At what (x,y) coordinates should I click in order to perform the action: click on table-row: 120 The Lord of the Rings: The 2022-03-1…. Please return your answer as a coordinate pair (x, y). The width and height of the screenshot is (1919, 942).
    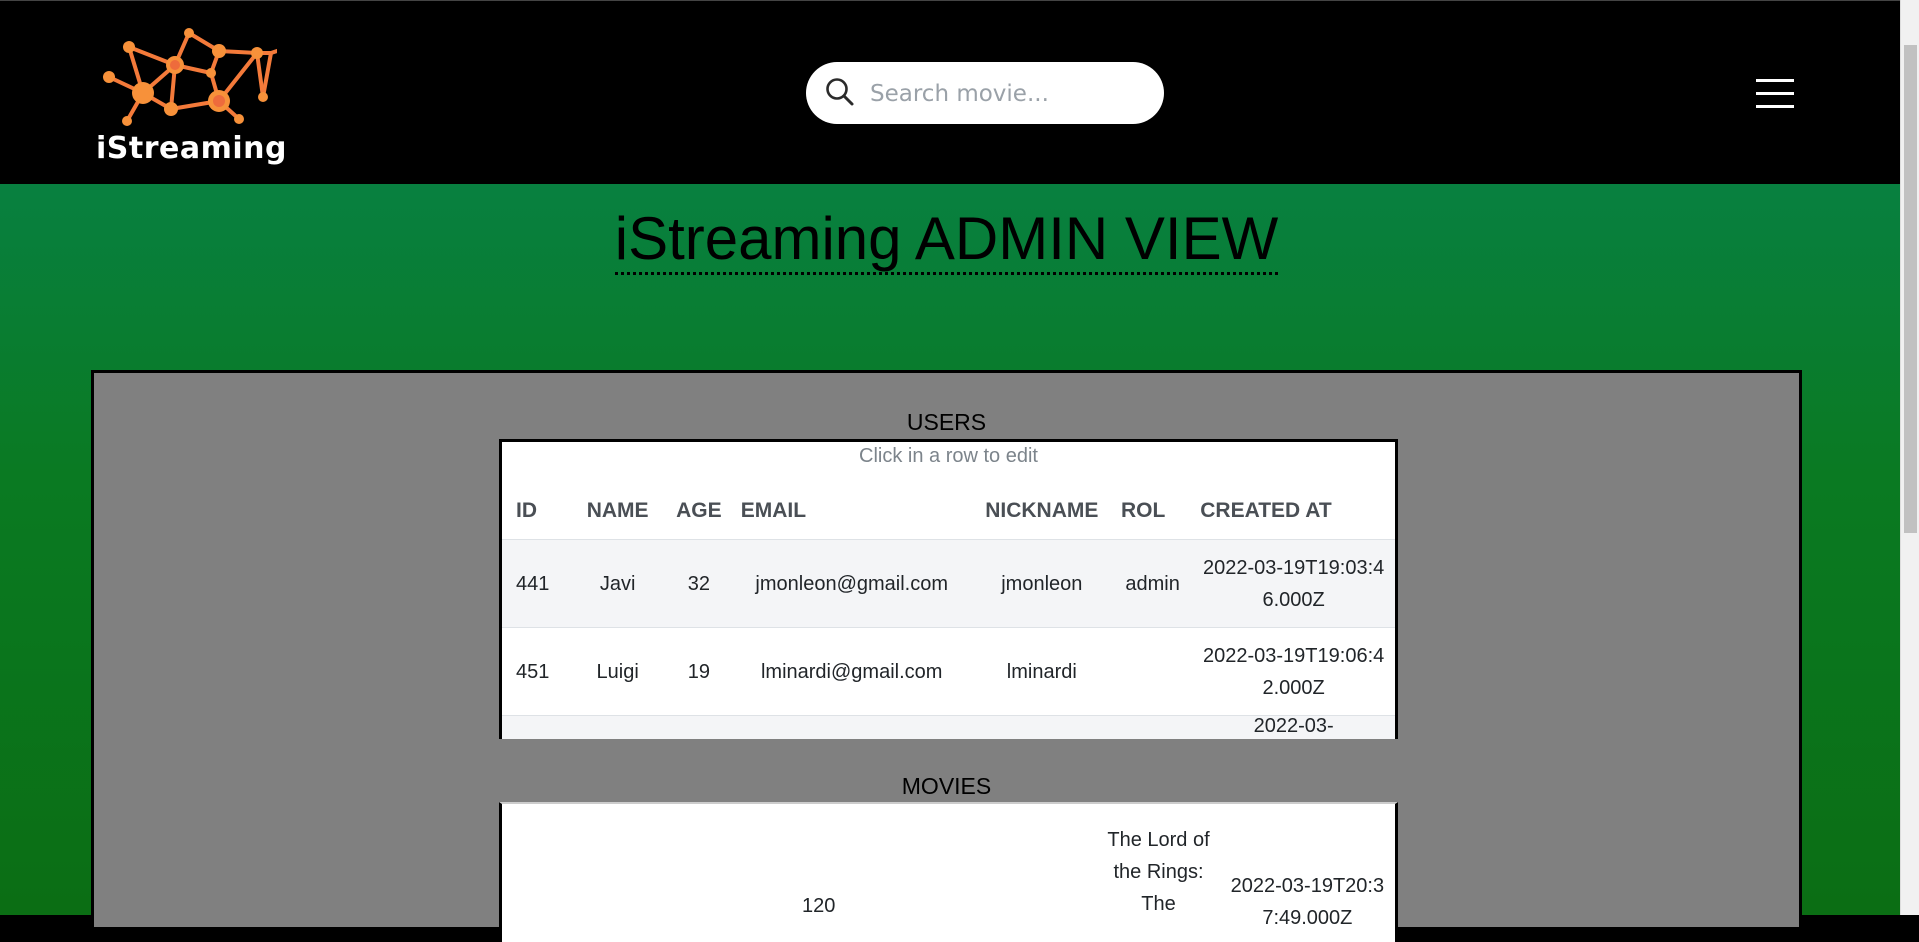
    Looking at the image, I should click on (948, 873).